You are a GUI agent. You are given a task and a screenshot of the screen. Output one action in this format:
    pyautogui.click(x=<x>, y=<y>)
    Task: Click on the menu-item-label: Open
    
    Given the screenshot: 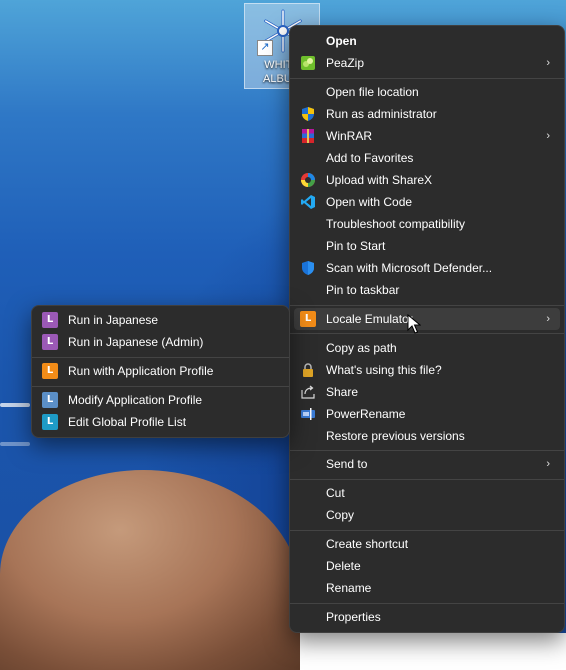 What is the action you would take?
    pyautogui.click(x=341, y=41)
    